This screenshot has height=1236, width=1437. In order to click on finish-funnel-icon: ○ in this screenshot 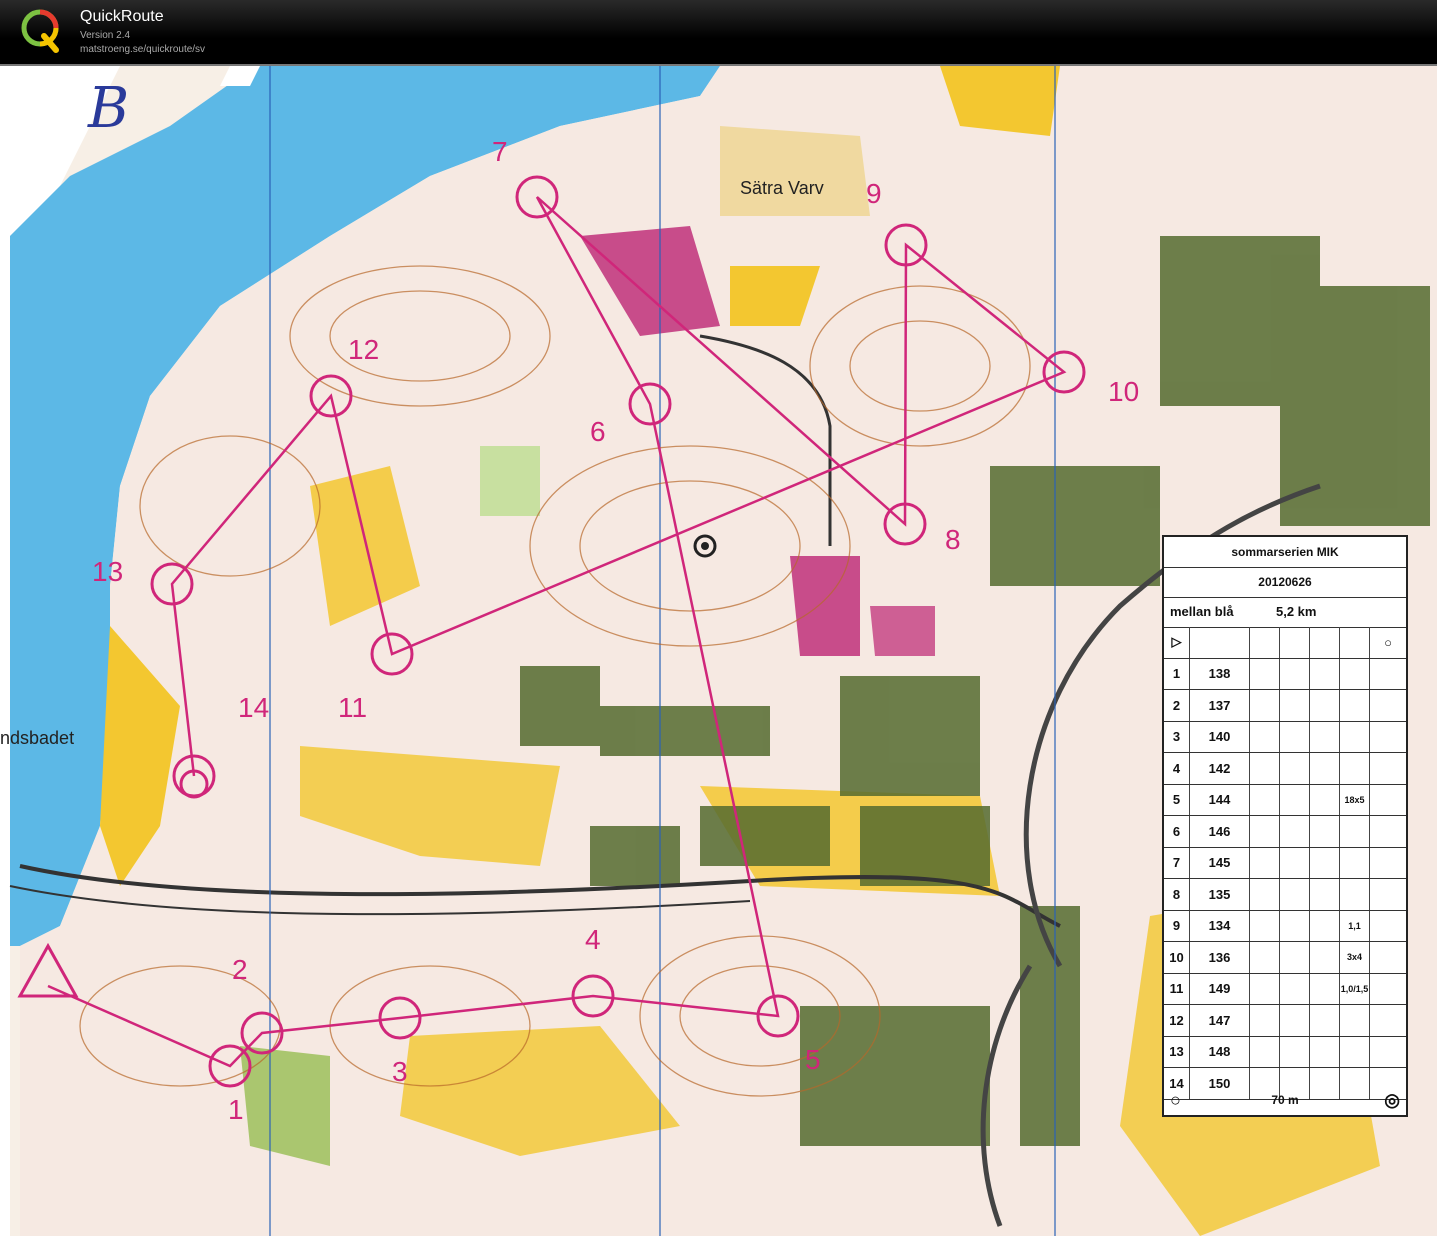, I will do `click(1175, 1099)`.